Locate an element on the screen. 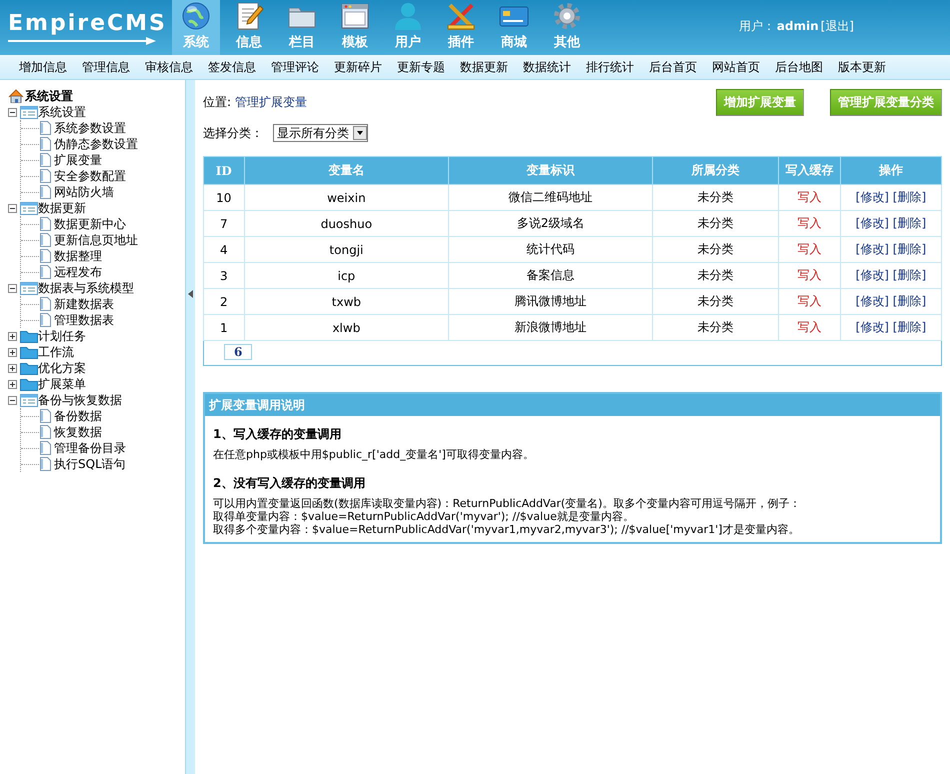  tree-folder: 备份与恢复数据 is located at coordinates (80, 400).